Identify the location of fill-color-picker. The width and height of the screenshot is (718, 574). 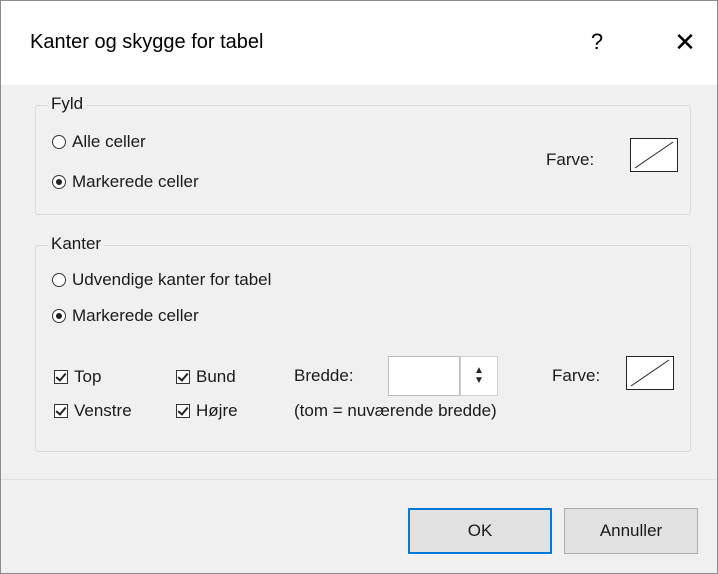
(654, 155).